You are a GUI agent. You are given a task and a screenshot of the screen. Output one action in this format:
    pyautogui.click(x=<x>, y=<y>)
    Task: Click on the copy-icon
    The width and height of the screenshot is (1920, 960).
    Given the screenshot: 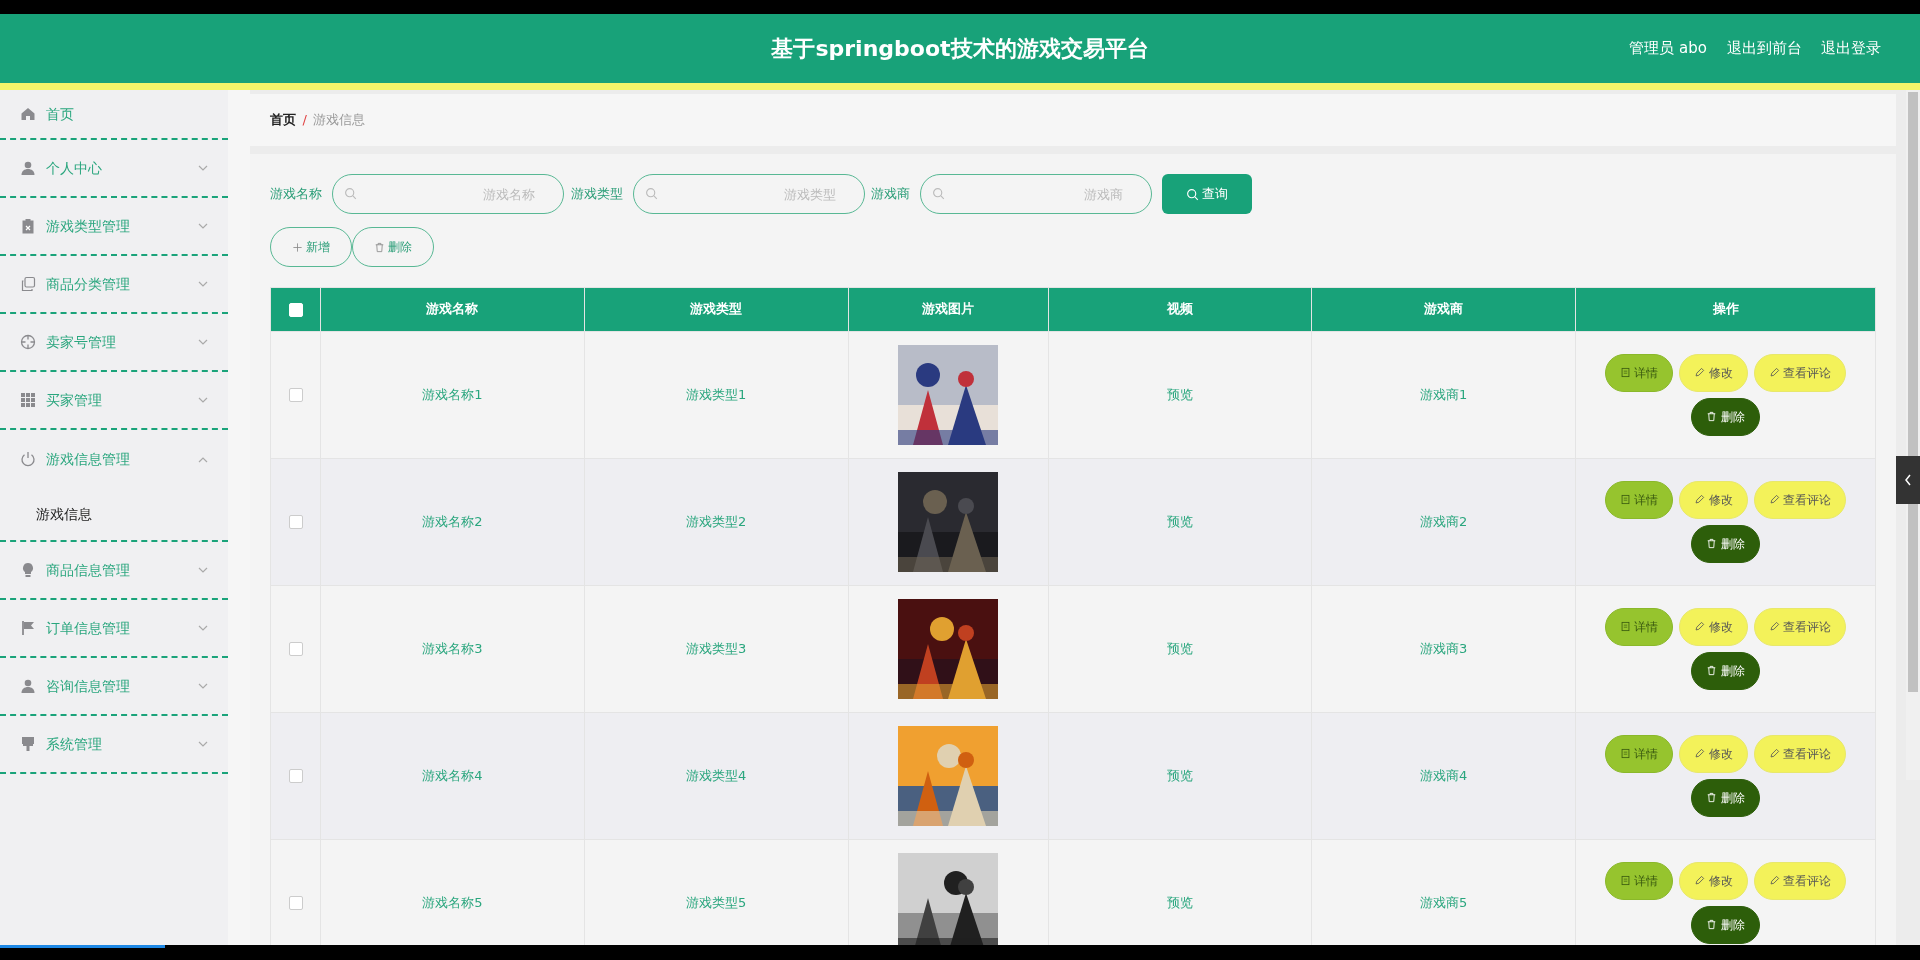 What is the action you would take?
    pyautogui.click(x=28, y=284)
    